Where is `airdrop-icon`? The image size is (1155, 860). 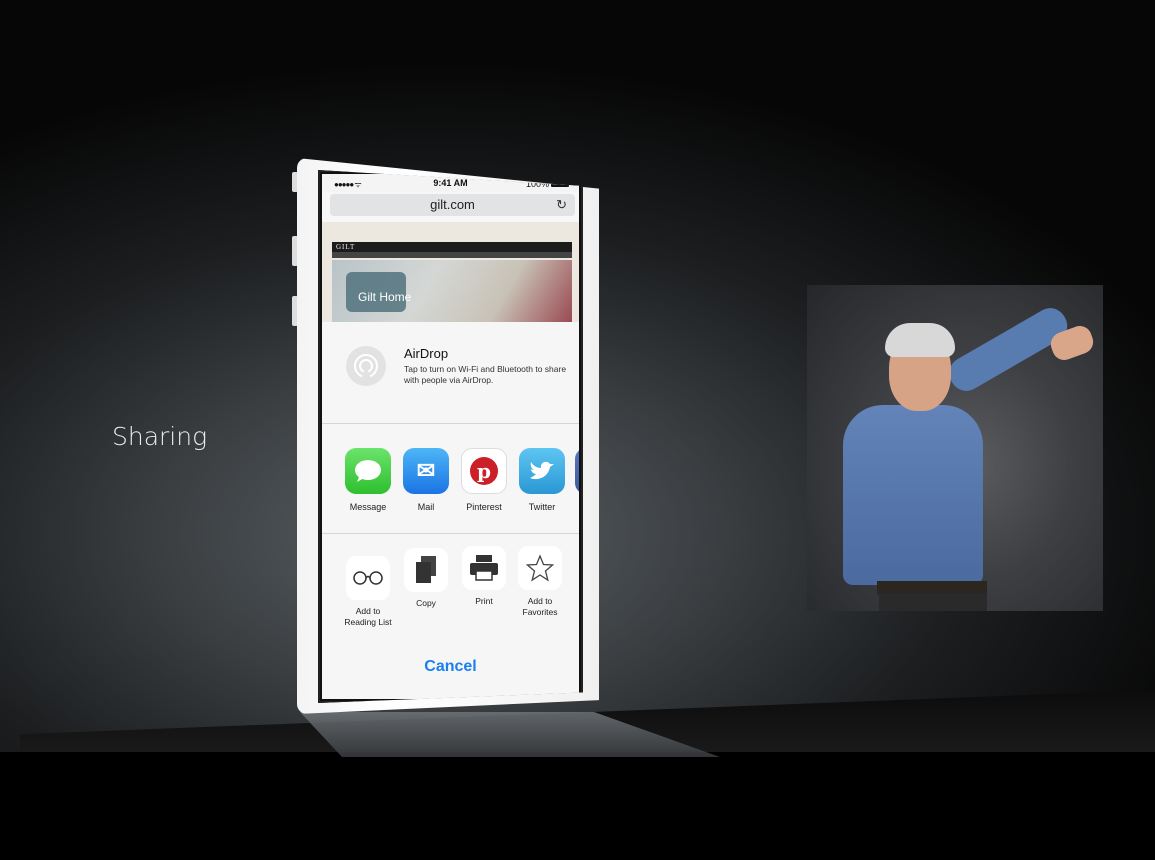 airdrop-icon is located at coordinates (366, 366).